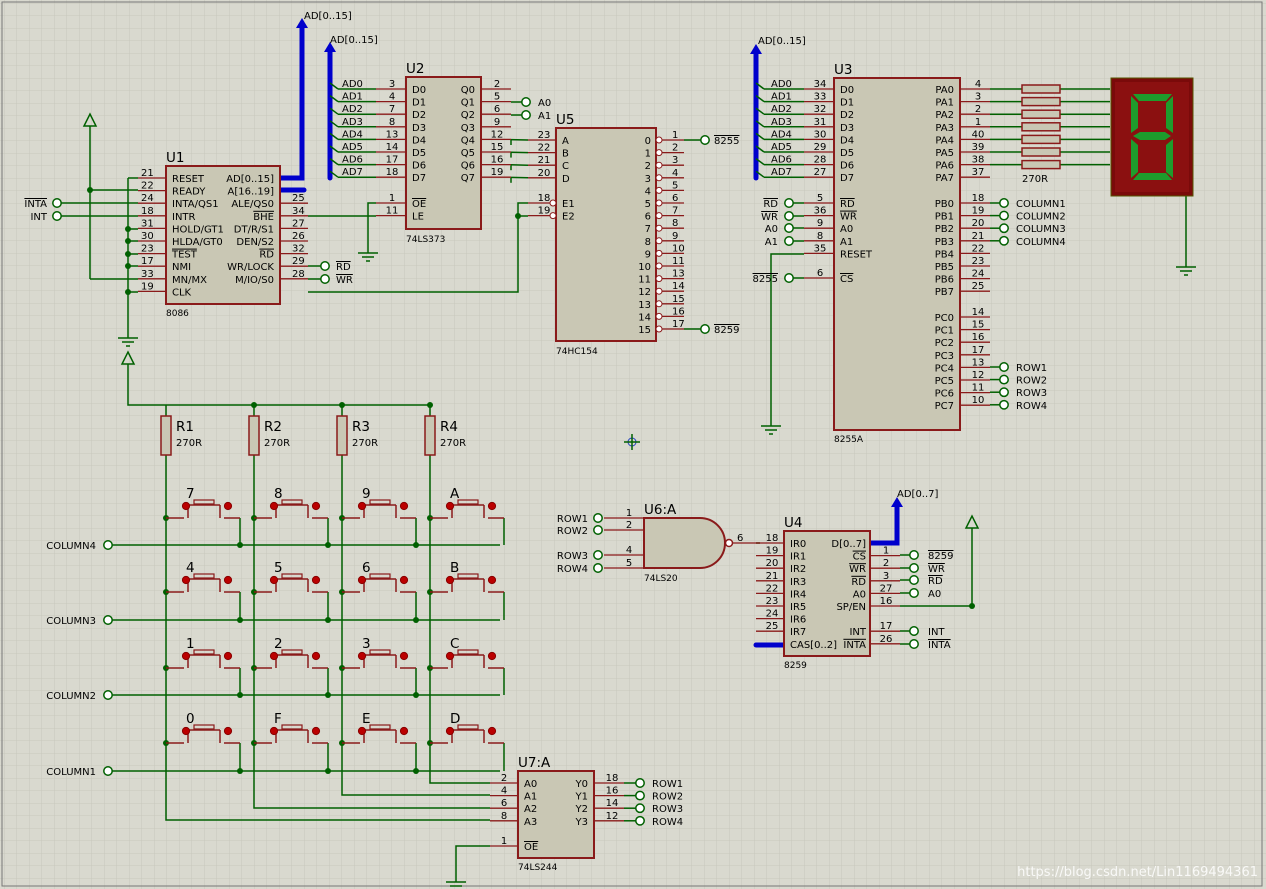  What do you see at coordinates (572, 519) in the screenshot?
I see `port-row-u6: ROW1` at bounding box center [572, 519].